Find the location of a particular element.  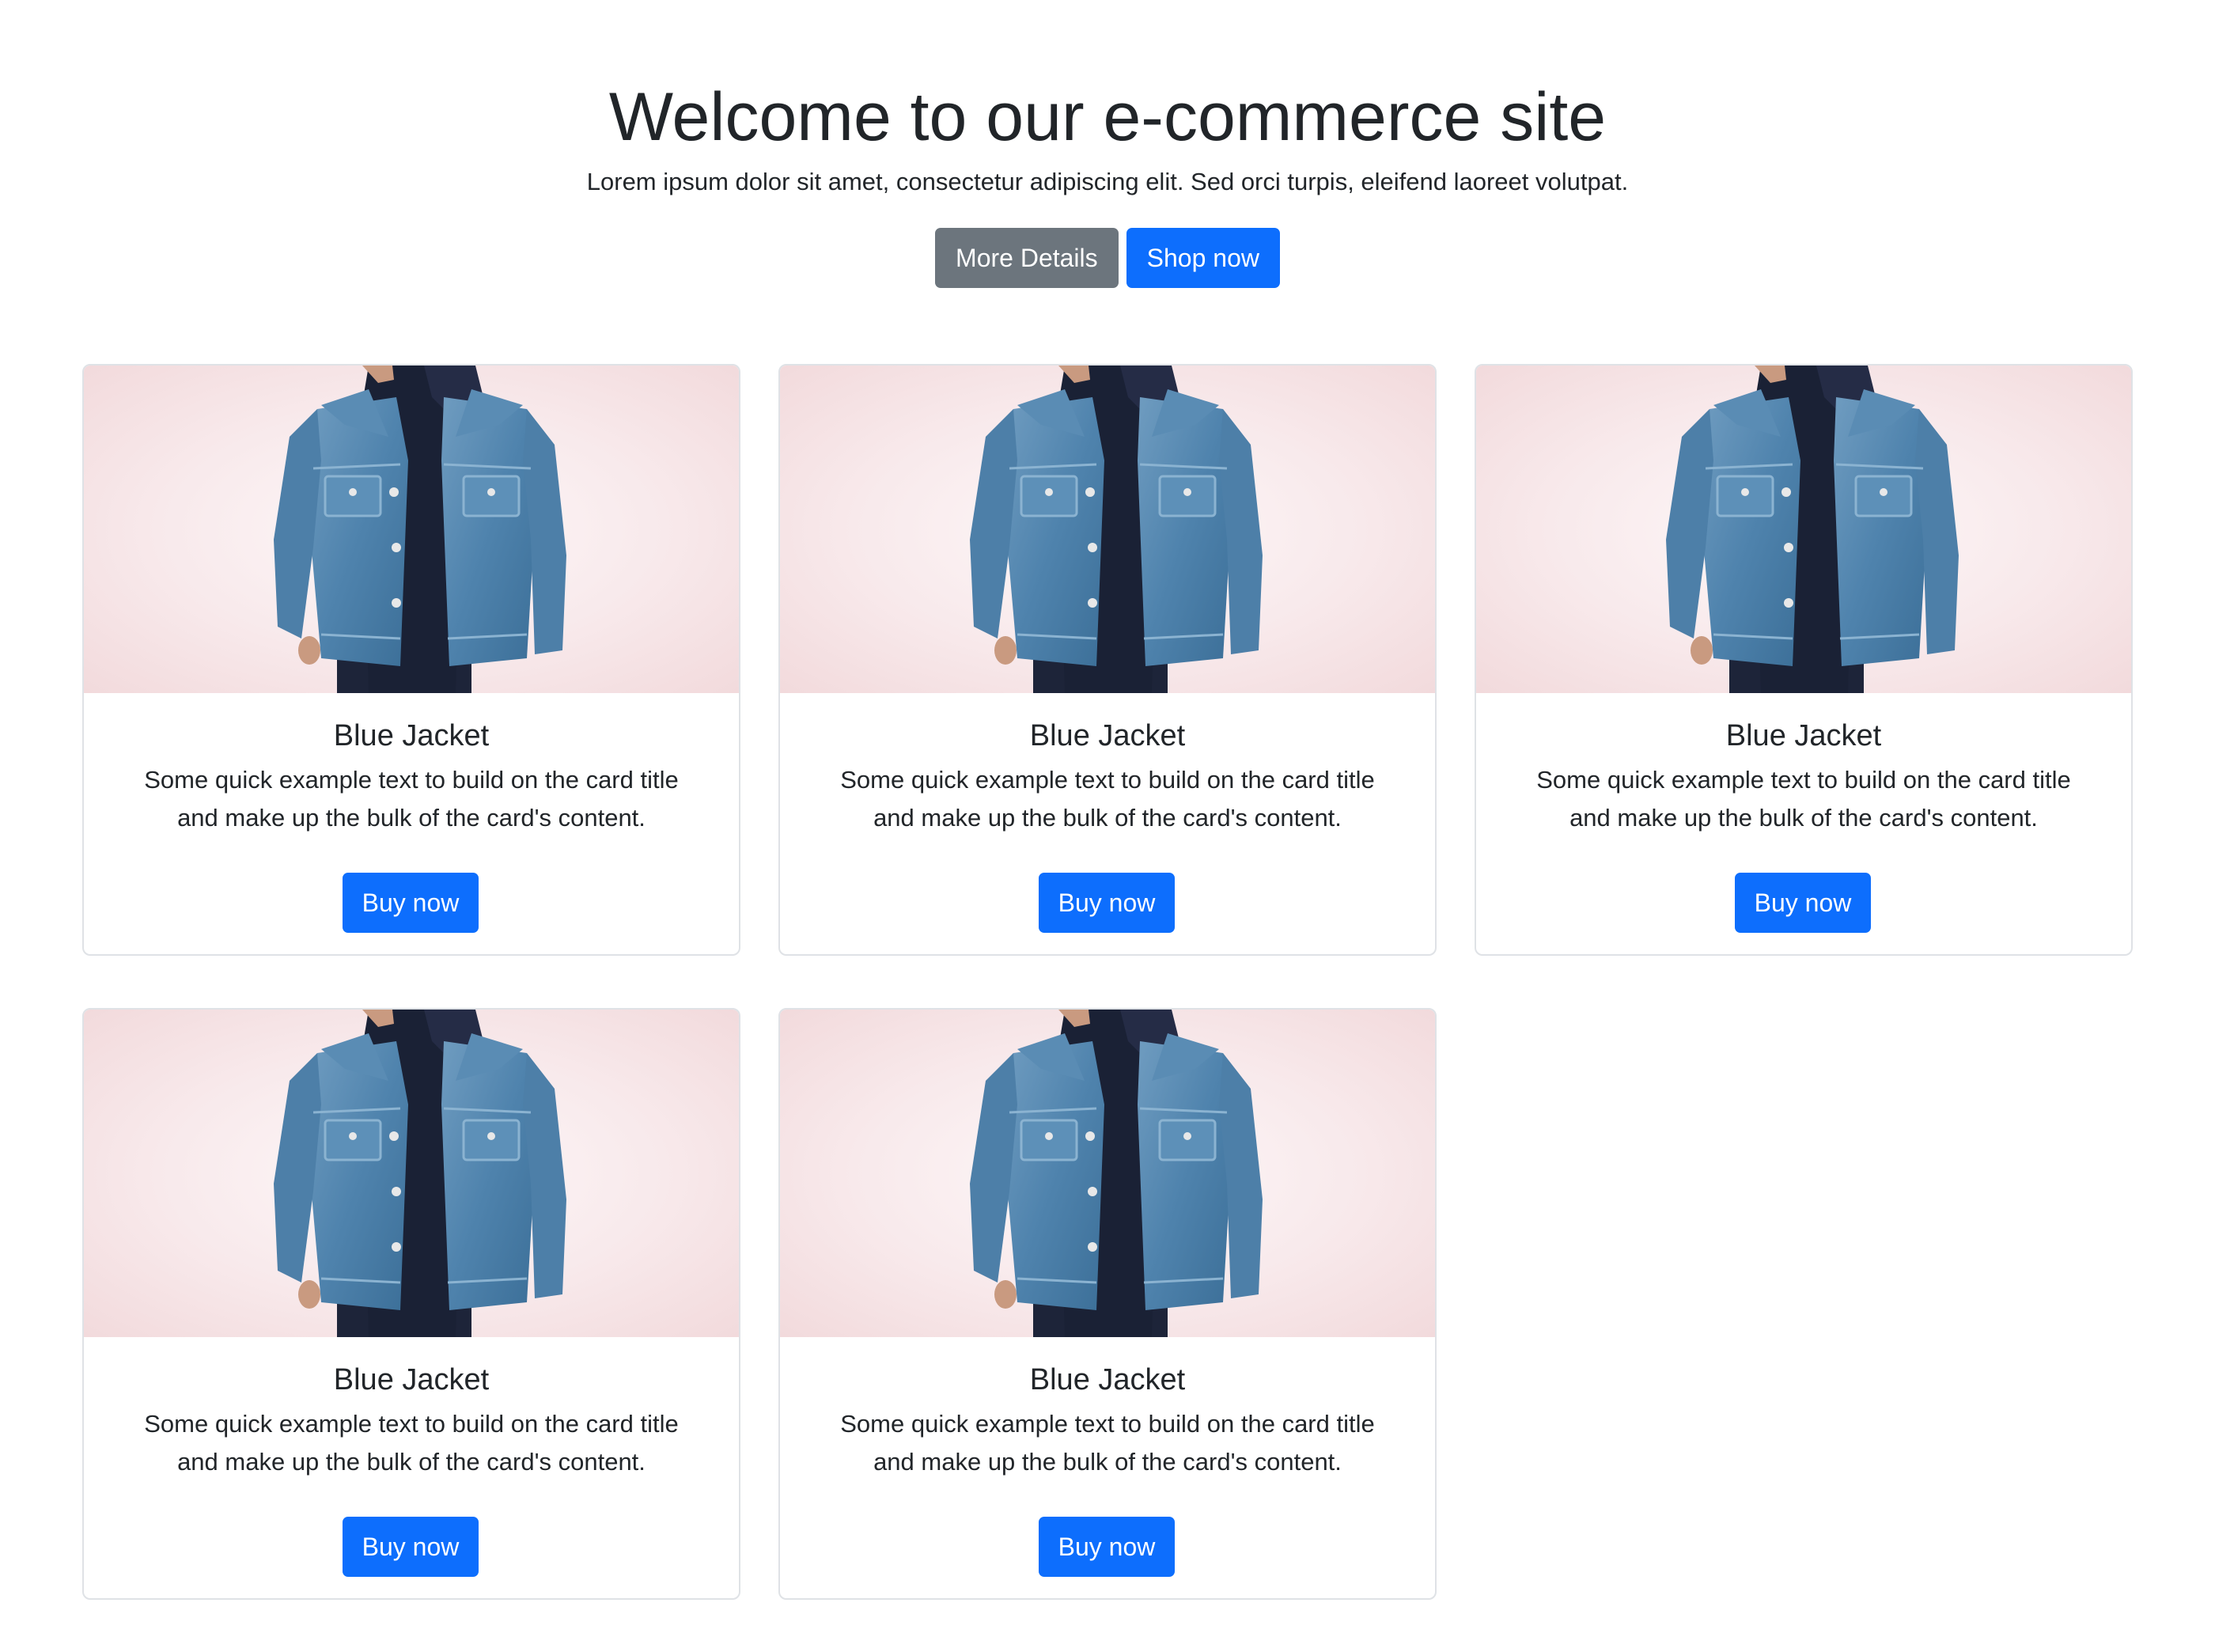

shop-now-button: Shop now is located at coordinates (1203, 258).